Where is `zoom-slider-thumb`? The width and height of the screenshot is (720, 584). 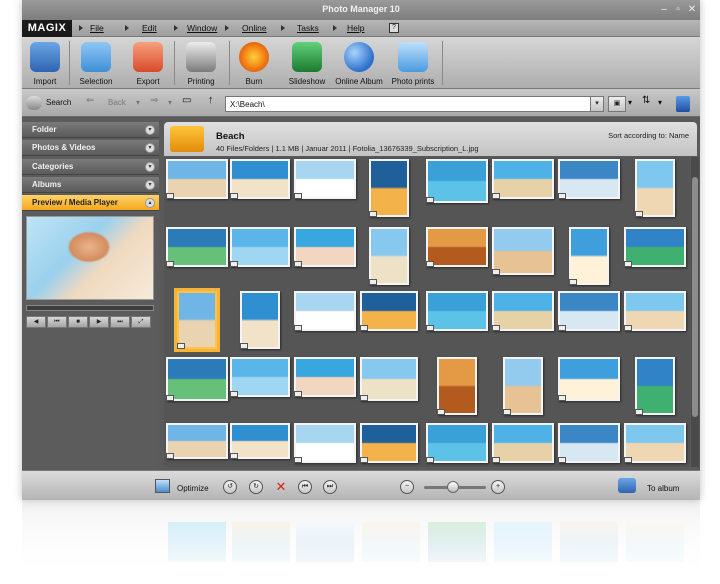 zoom-slider-thumb is located at coordinates (453, 487).